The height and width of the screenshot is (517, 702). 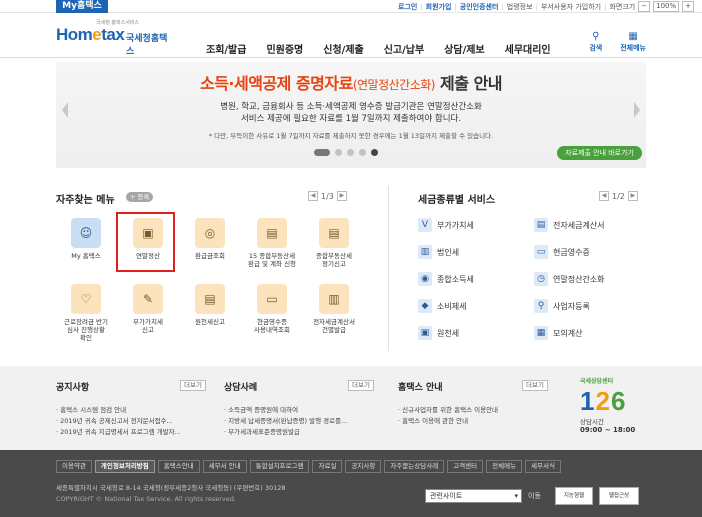 I want to click on cert-center-link: 공인인증센터, so click(x=479, y=7).